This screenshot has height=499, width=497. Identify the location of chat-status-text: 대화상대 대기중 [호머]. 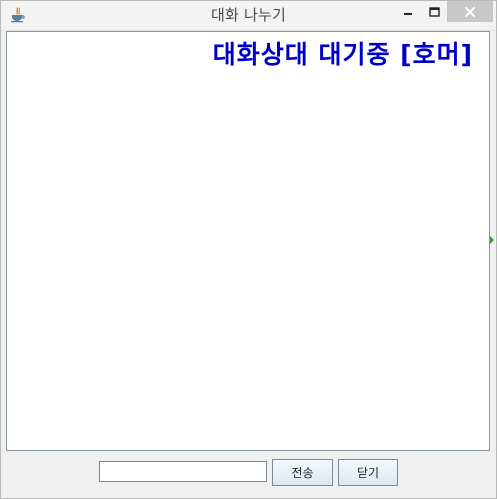
(342, 54).